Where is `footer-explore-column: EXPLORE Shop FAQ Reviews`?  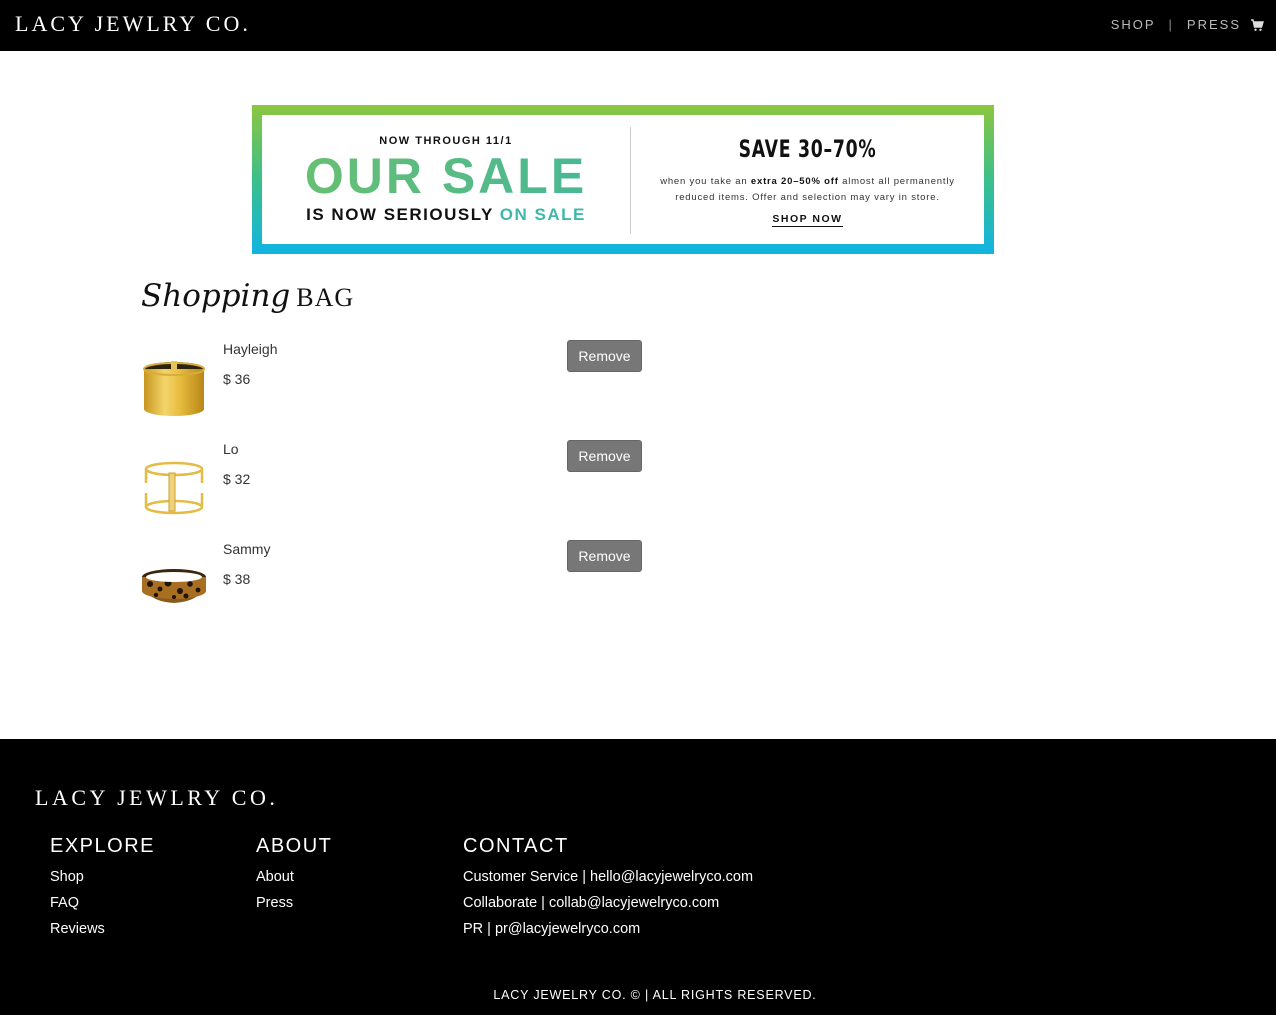
footer-explore-column: EXPLORE Shop FAQ Reviews is located at coordinates (102, 888).